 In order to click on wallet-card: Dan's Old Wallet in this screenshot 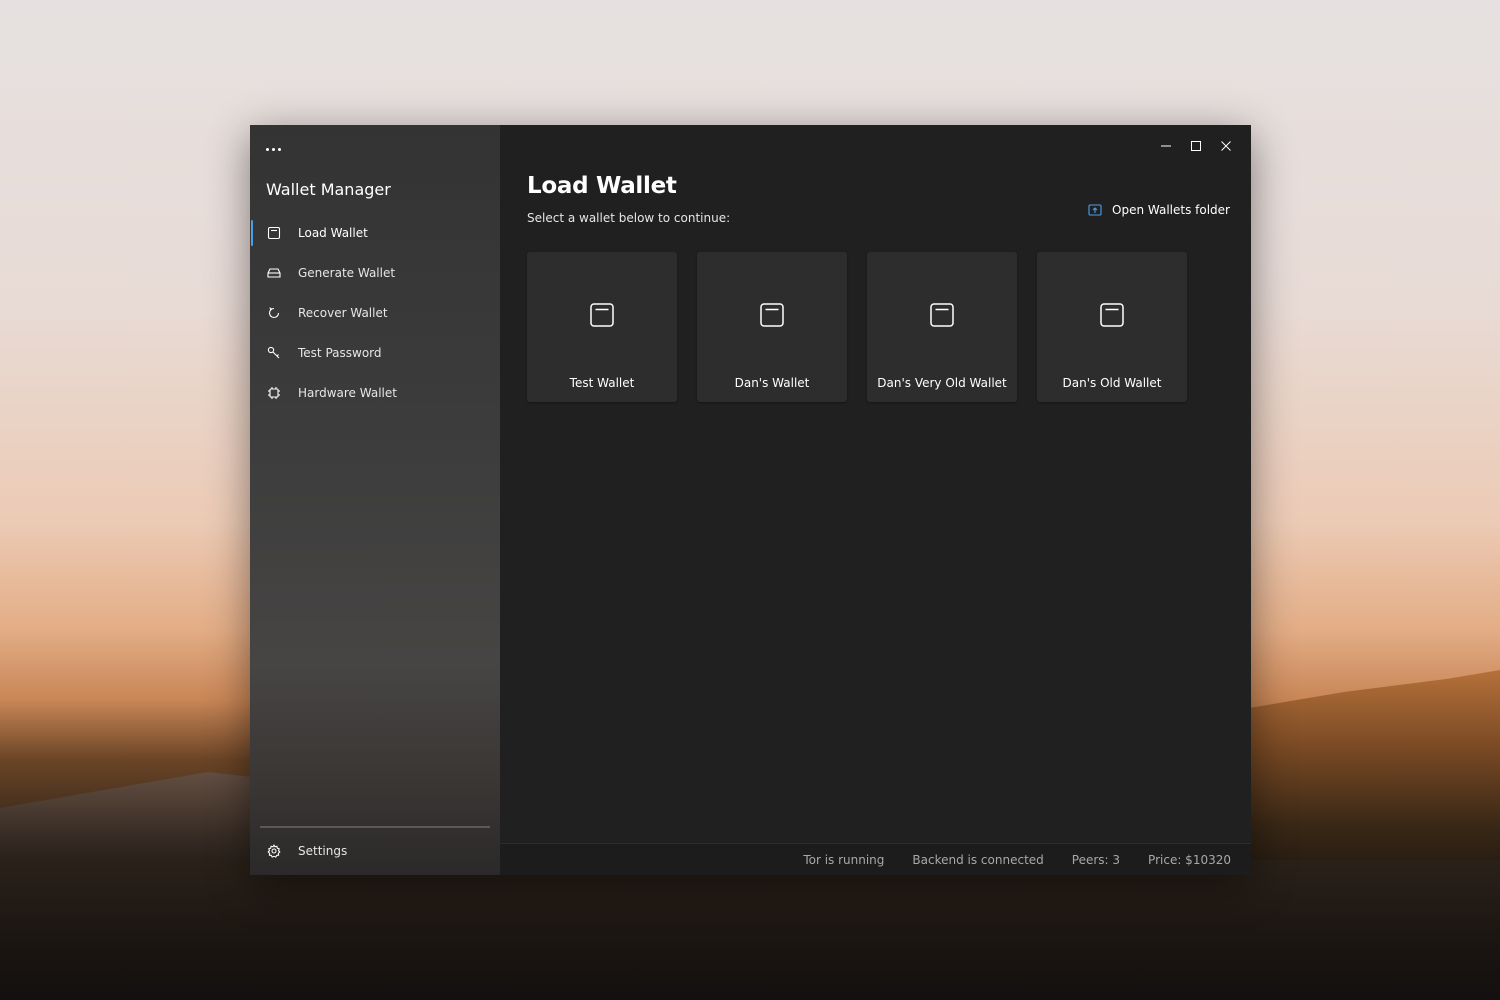, I will do `click(1112, 327)`.